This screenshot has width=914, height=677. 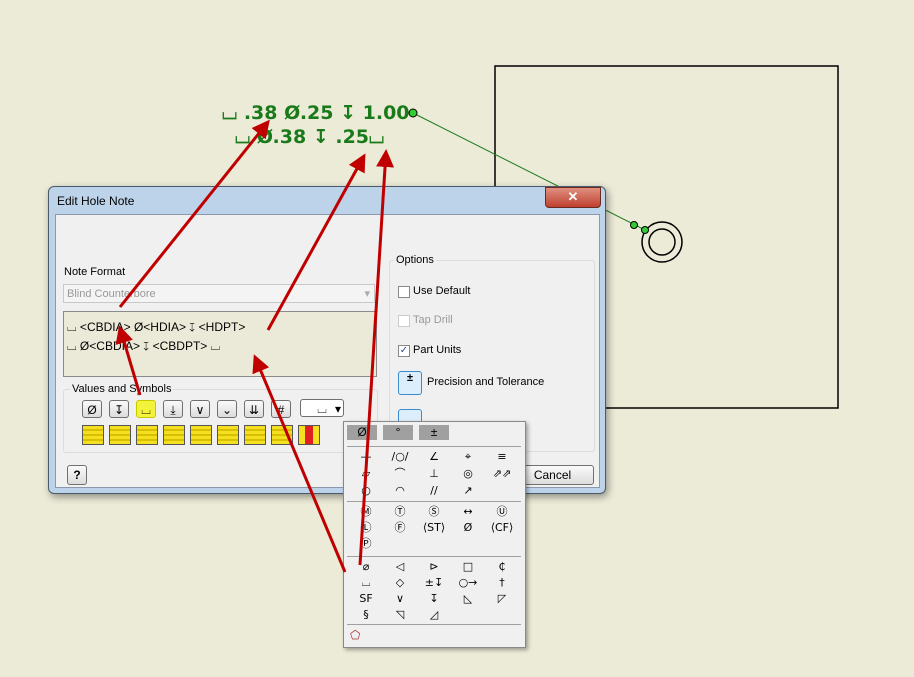 I want to click on palette-symbol: ⇗⇗, so click(x=502, y=474).